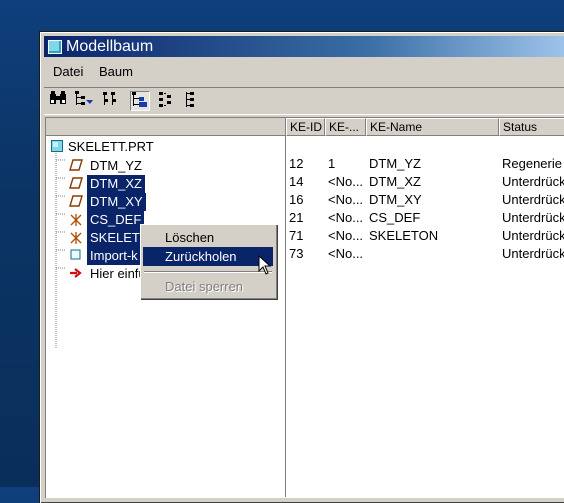 The height and width of the screenshot is (503, 564). What do you see at coordinates (304, 72) in the screenshot?
I see `menu-bar: Datei Baum` at bounding box center [304, 72].